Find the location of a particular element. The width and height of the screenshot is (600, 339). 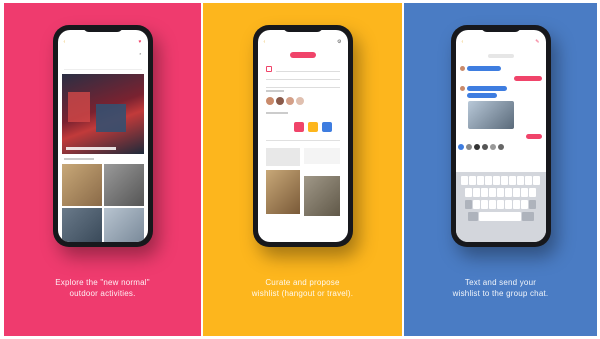

phone-mockup: ‹ ⚙ is located at coordinates (302, 136).